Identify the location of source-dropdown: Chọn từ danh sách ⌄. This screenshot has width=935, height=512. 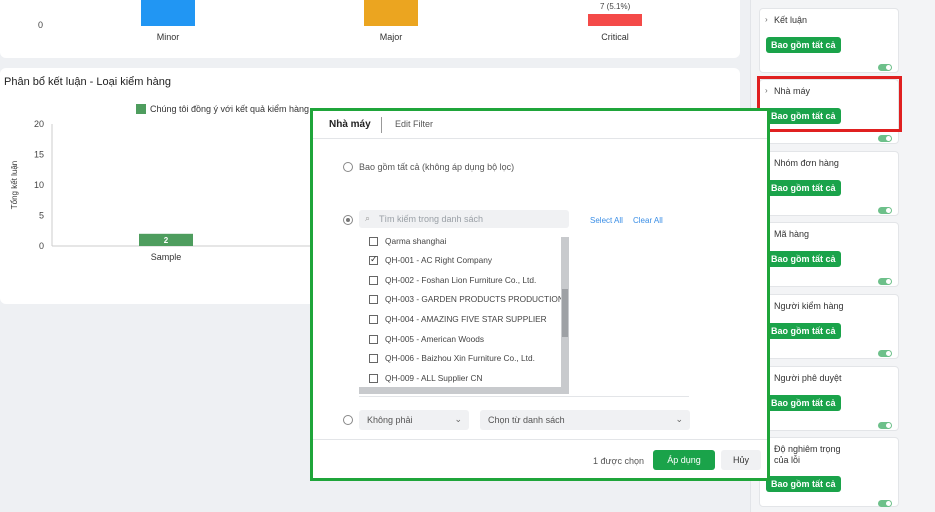
(585, 420).